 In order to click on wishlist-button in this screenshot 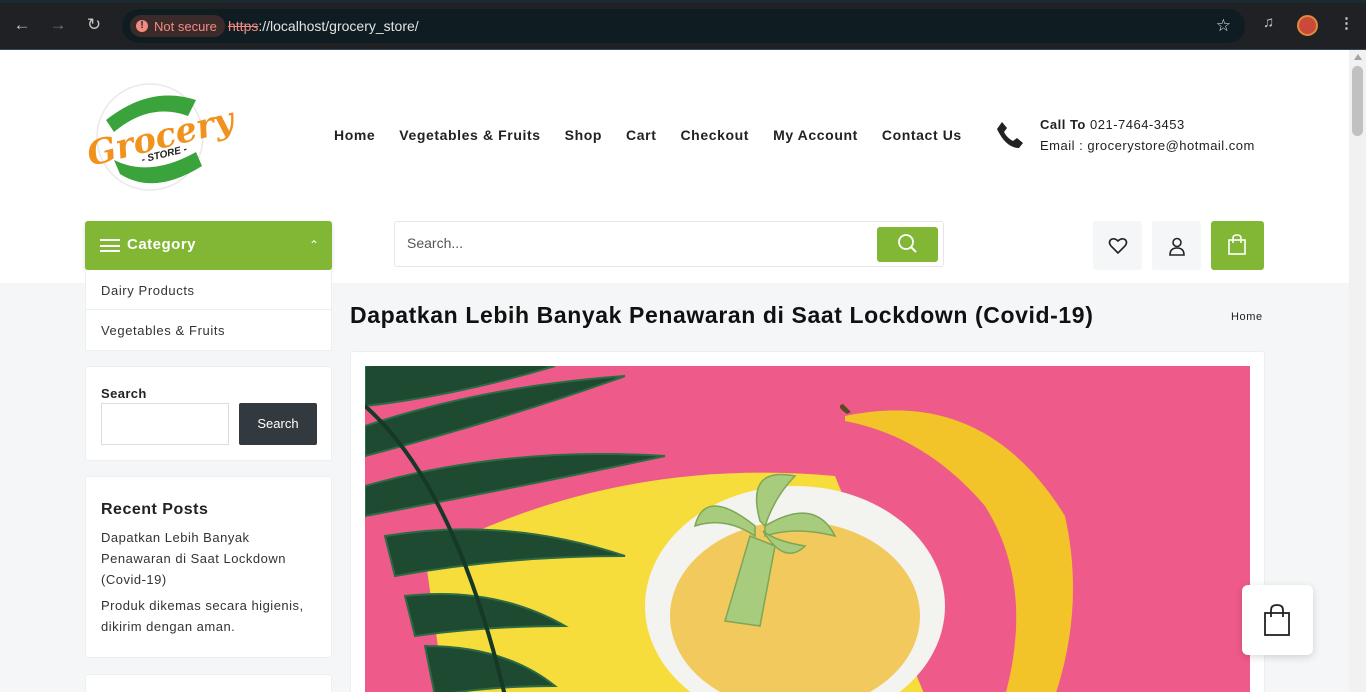, I will do `click(1117, 245)`.